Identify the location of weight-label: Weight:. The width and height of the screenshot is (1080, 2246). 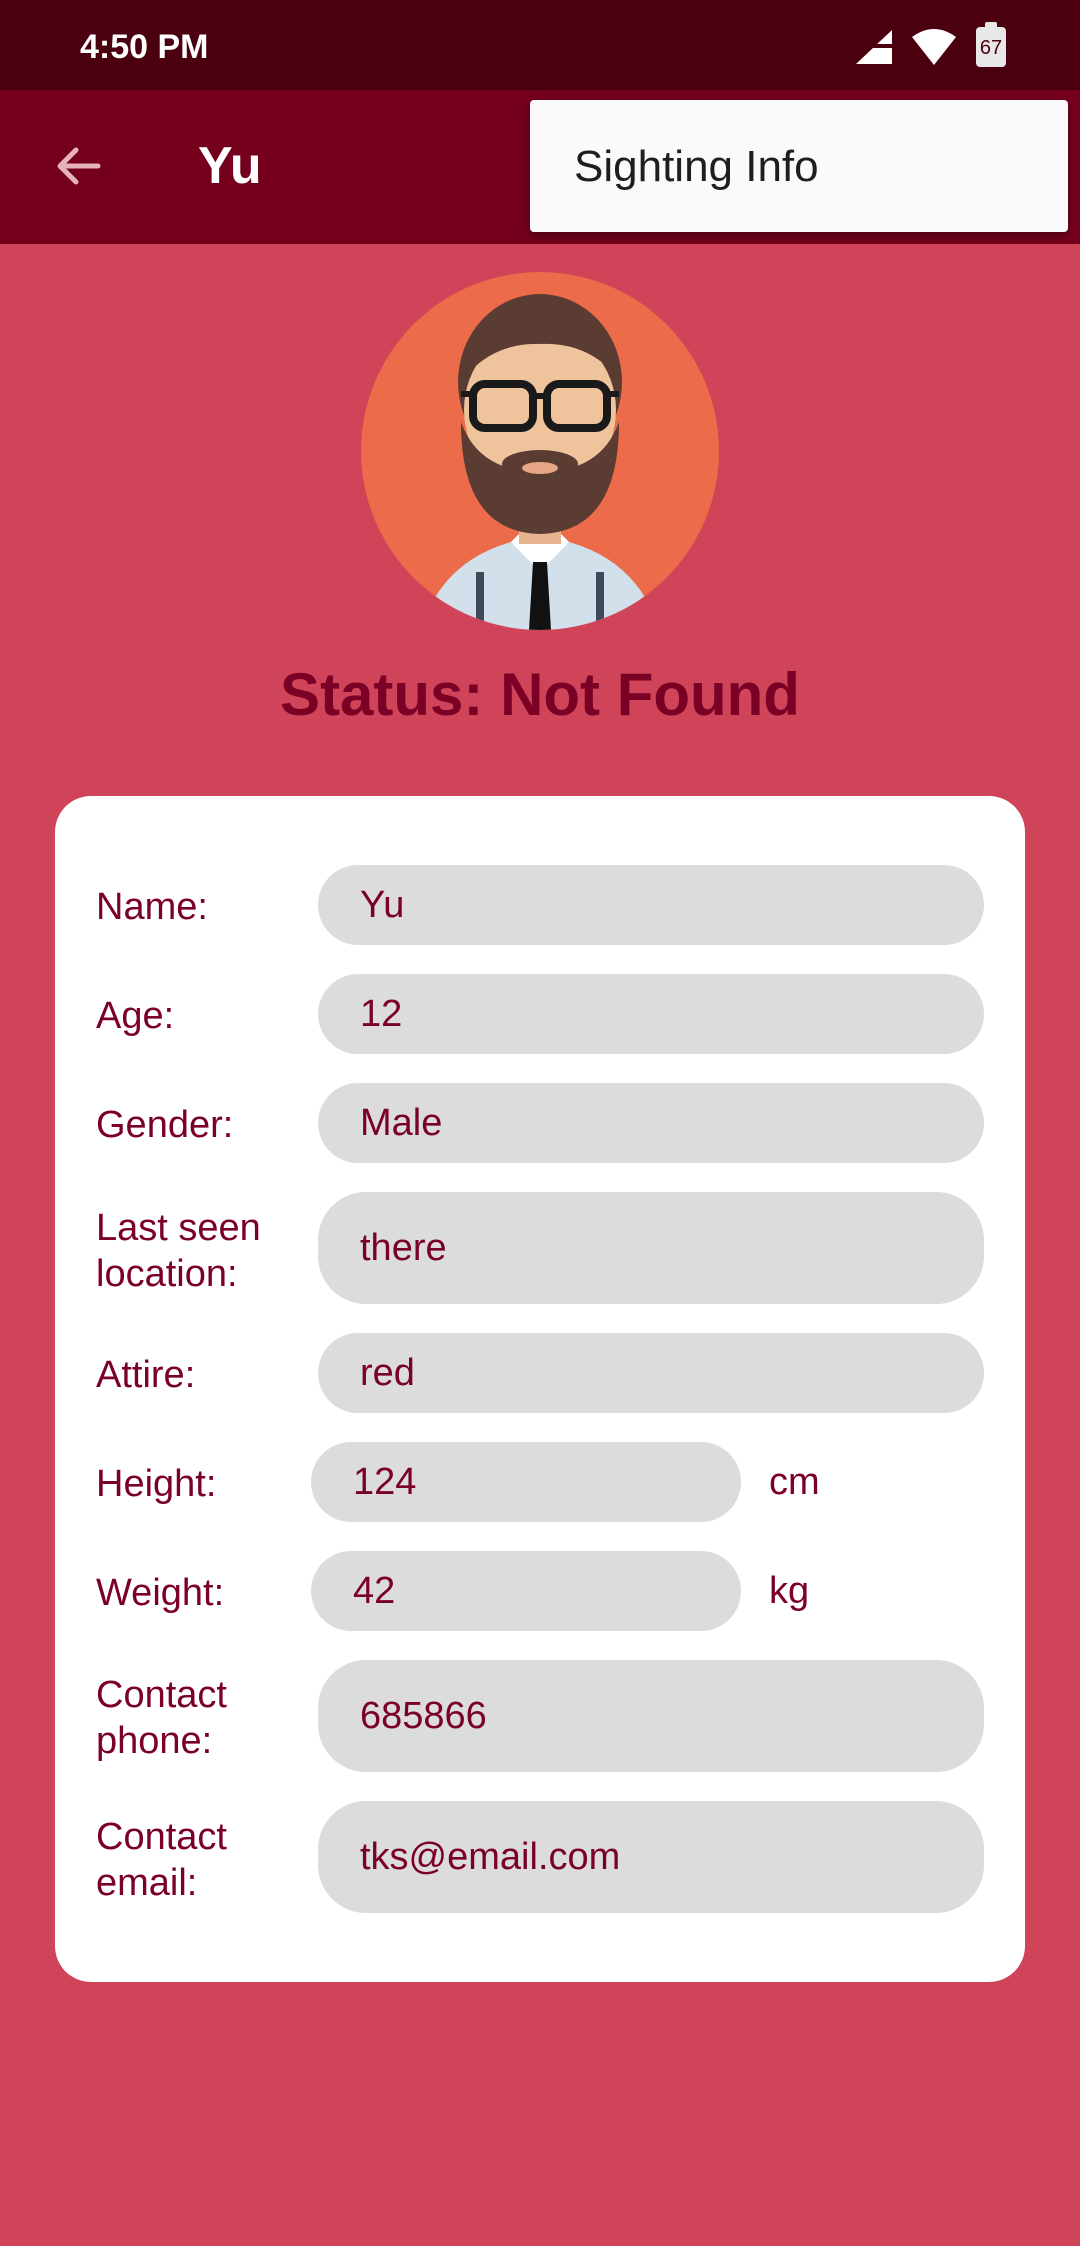
(160, 1593).